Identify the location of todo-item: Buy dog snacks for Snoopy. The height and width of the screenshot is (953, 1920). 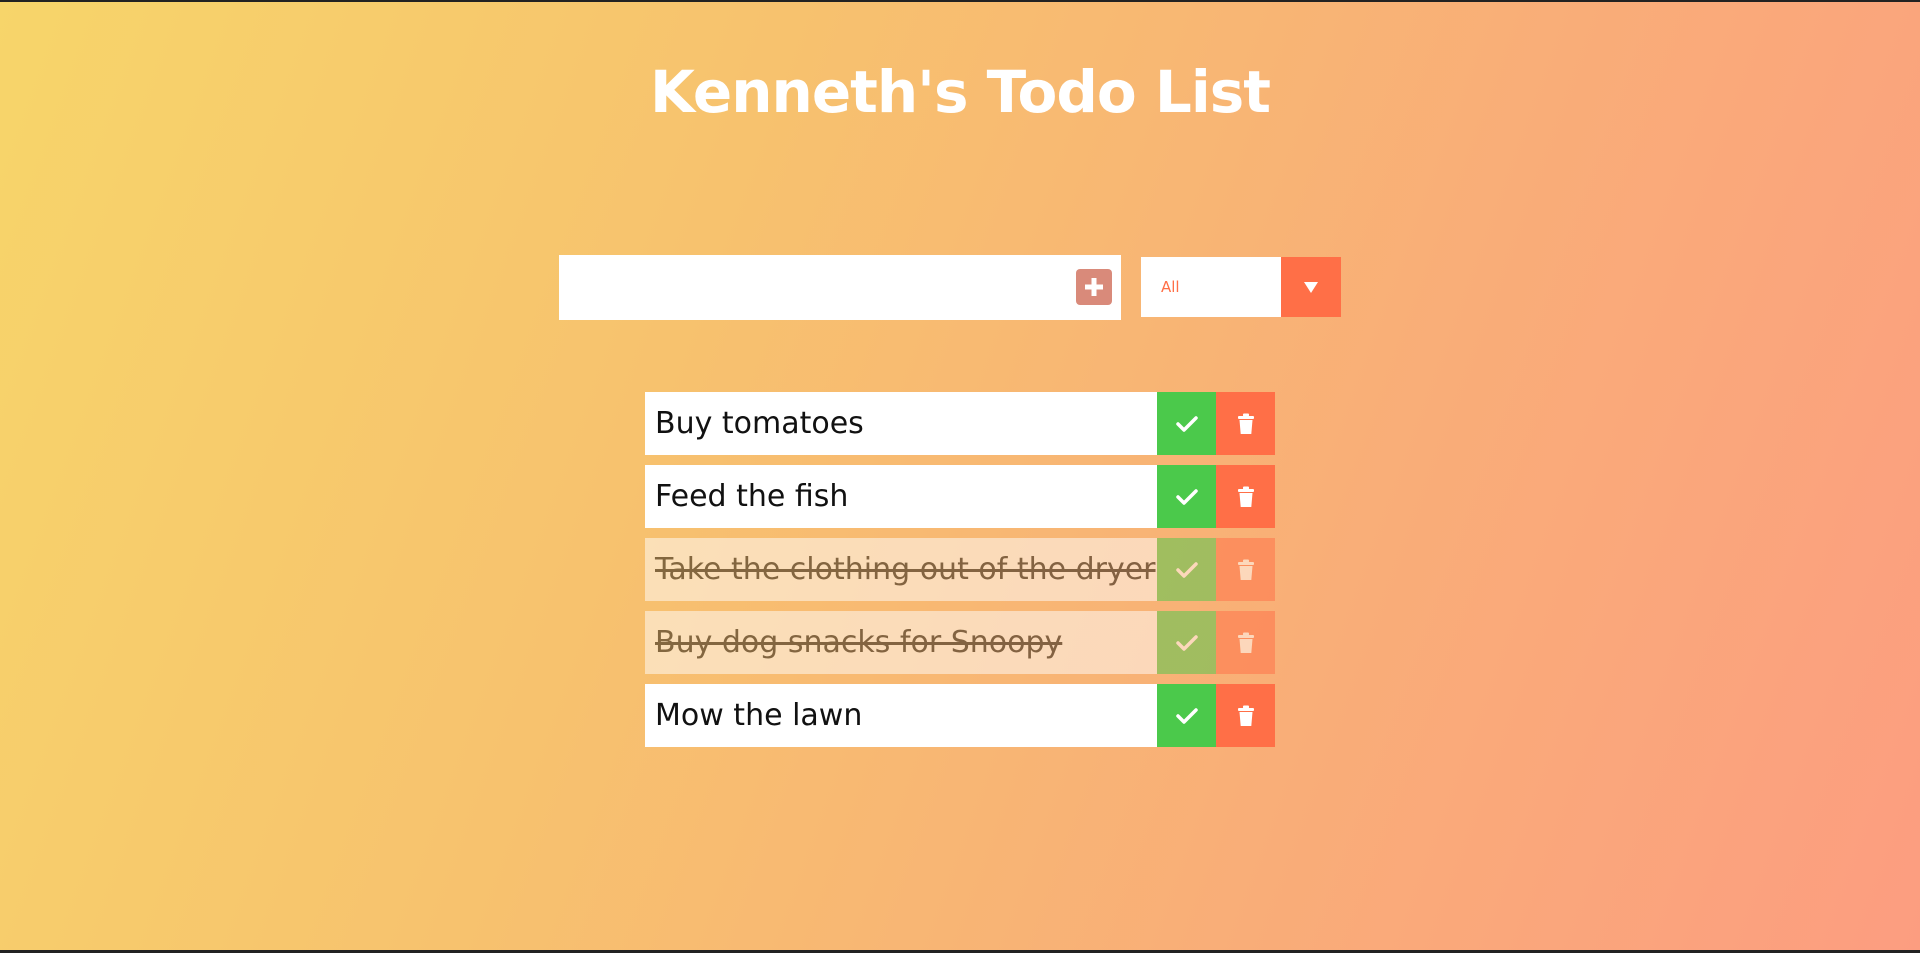
(960, 642).